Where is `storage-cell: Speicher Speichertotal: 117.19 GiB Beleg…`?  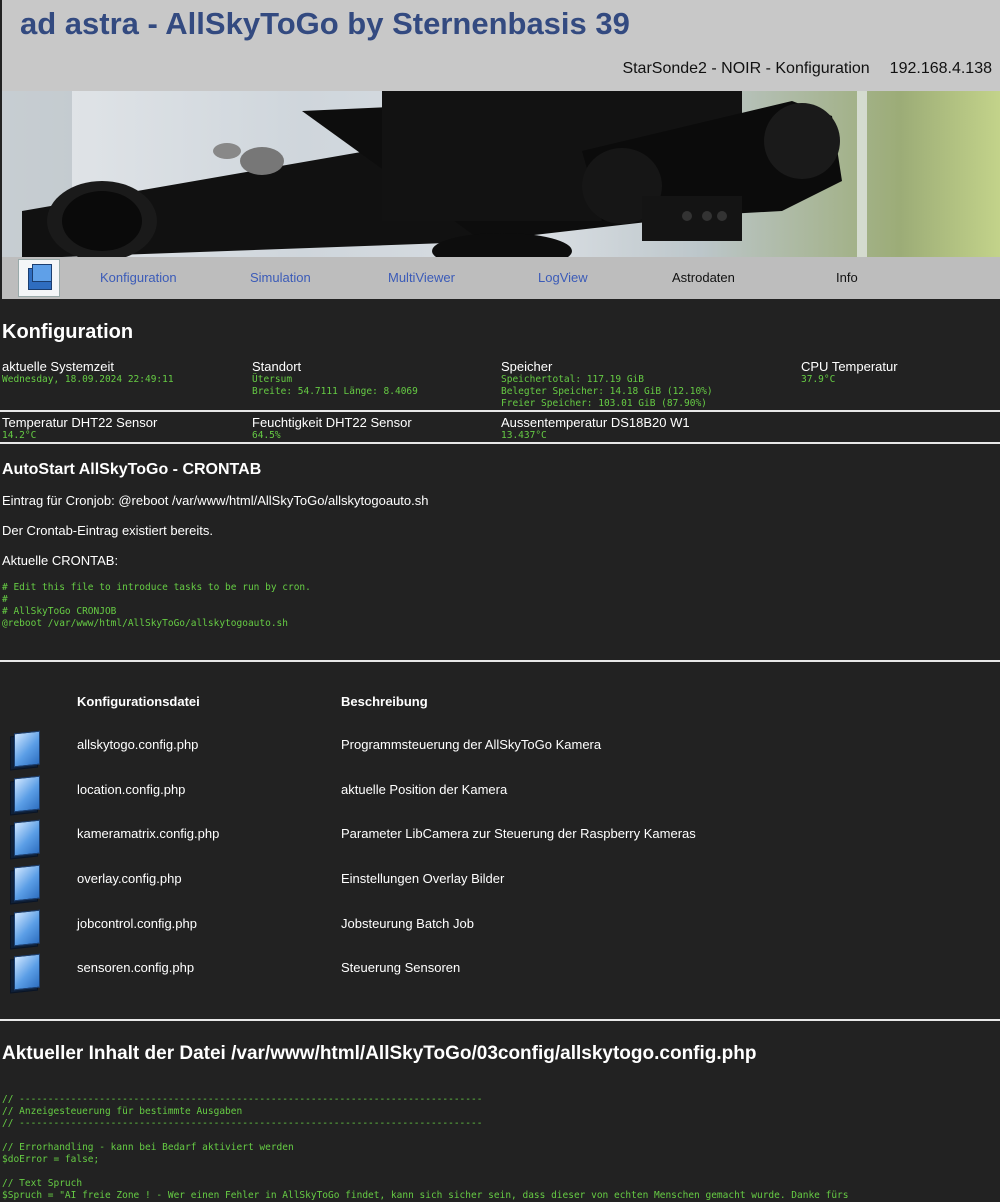 storage-cell: Speicher Speichertotal: 117.19 GiB Beleg… is located at coordinates (607, 384).